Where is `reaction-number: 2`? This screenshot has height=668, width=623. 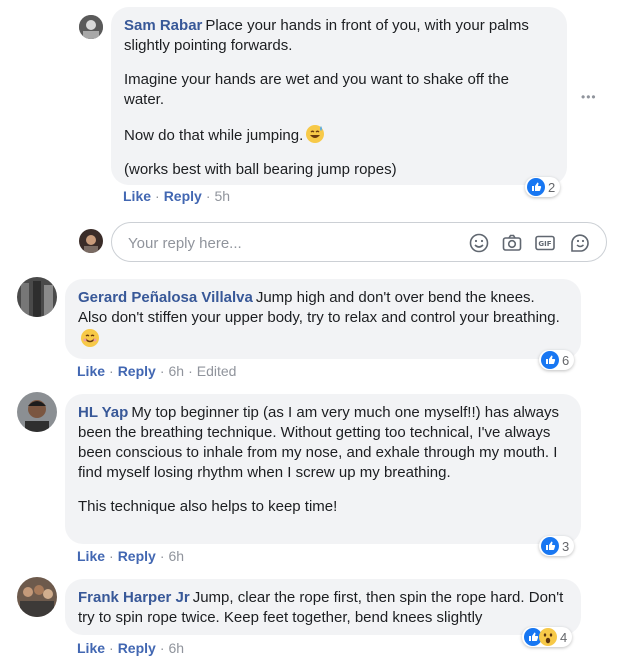 reaction-number: 2 is located at coordinates (552, 187).